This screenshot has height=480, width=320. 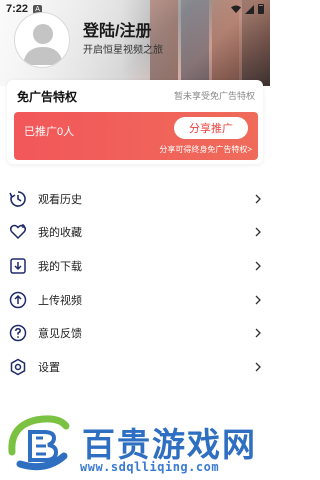 What do you see at coordinates (135, 333) in the screenshot?
I see `menu-item-feedback: 意见反馈` at bounding box center [135, 333].